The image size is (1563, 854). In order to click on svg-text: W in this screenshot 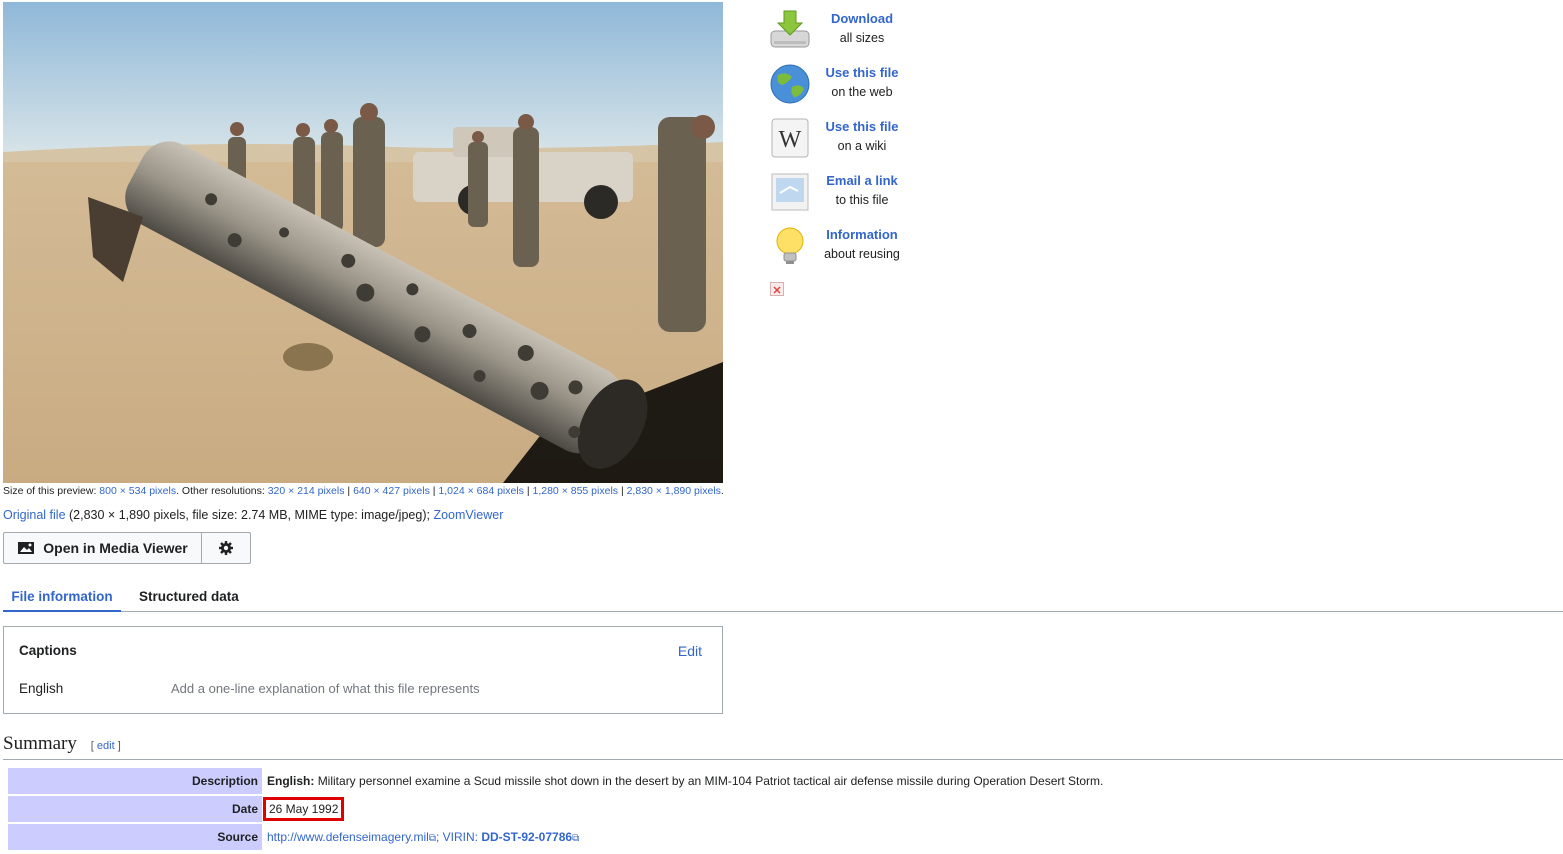, I will do `click(790, 140)`.